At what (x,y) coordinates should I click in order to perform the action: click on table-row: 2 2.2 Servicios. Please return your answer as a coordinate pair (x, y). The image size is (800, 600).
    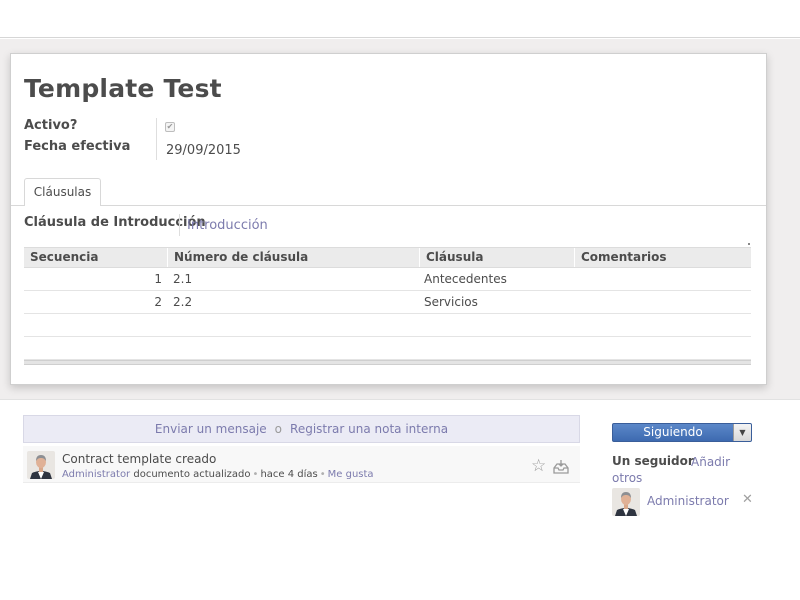
    Looking at the image, I should click on (387, 302).